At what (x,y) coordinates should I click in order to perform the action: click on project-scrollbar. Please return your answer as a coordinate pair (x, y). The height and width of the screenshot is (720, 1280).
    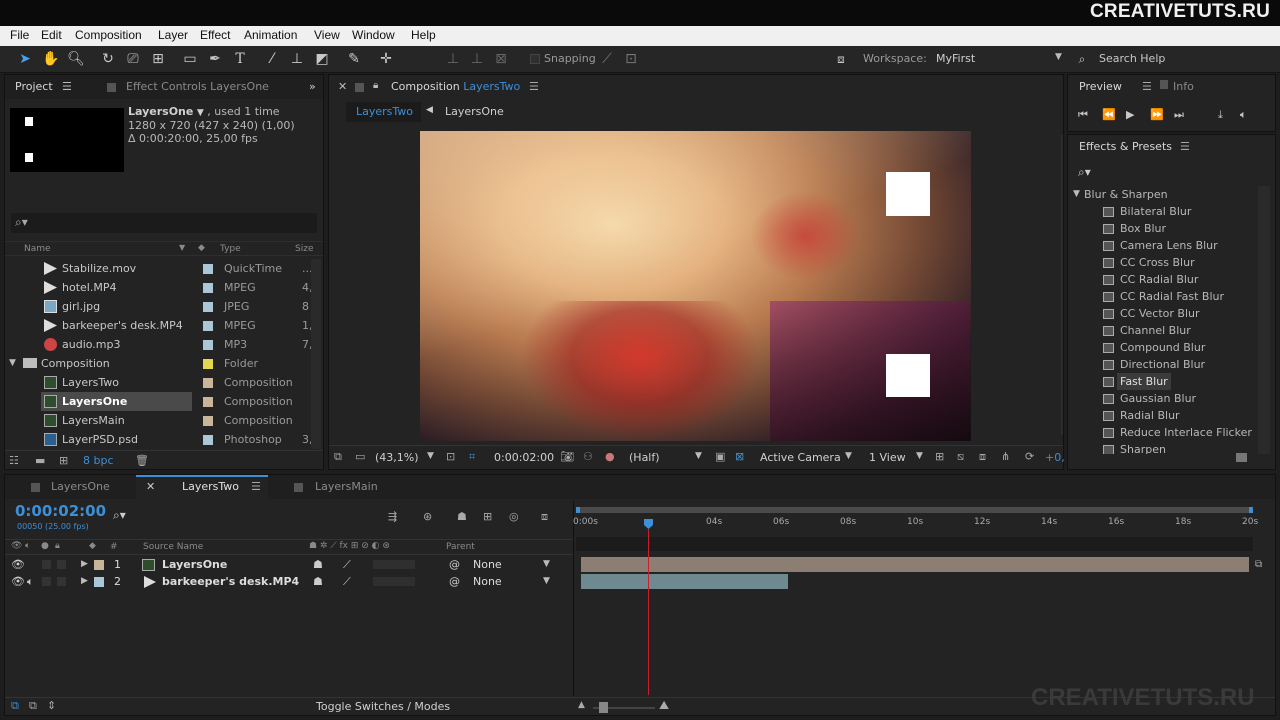
    Looking at the image, I should click on (316, 354).